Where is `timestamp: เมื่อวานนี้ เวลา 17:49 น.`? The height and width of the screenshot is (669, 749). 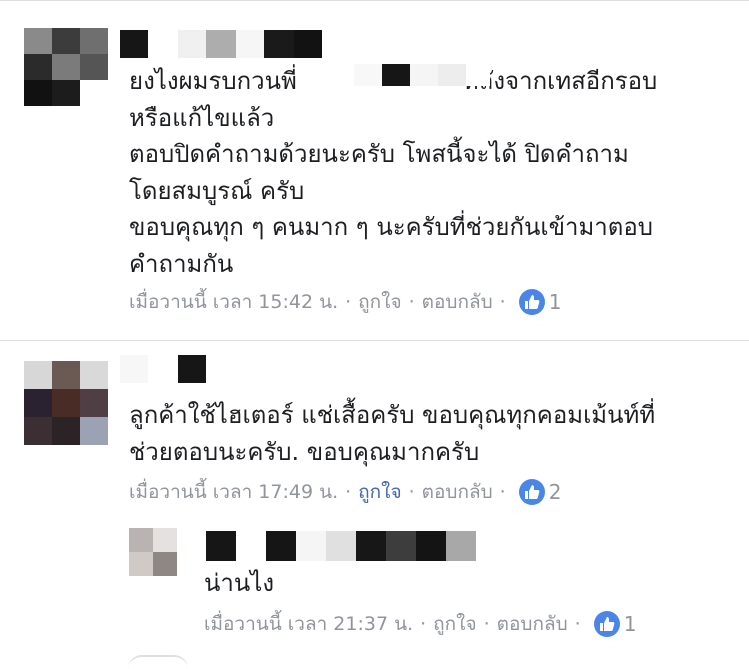
timestamp: เมื่อวานนี้ เวลา 17:49 น. is located at coordinates (233, 492).